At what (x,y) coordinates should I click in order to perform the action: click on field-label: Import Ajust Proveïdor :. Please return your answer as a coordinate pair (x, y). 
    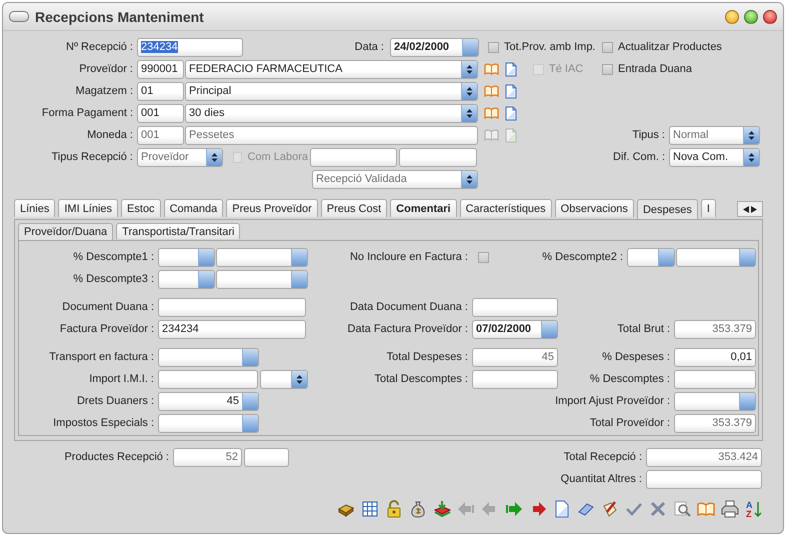
    Looking at the image, I should click on (612, 401).